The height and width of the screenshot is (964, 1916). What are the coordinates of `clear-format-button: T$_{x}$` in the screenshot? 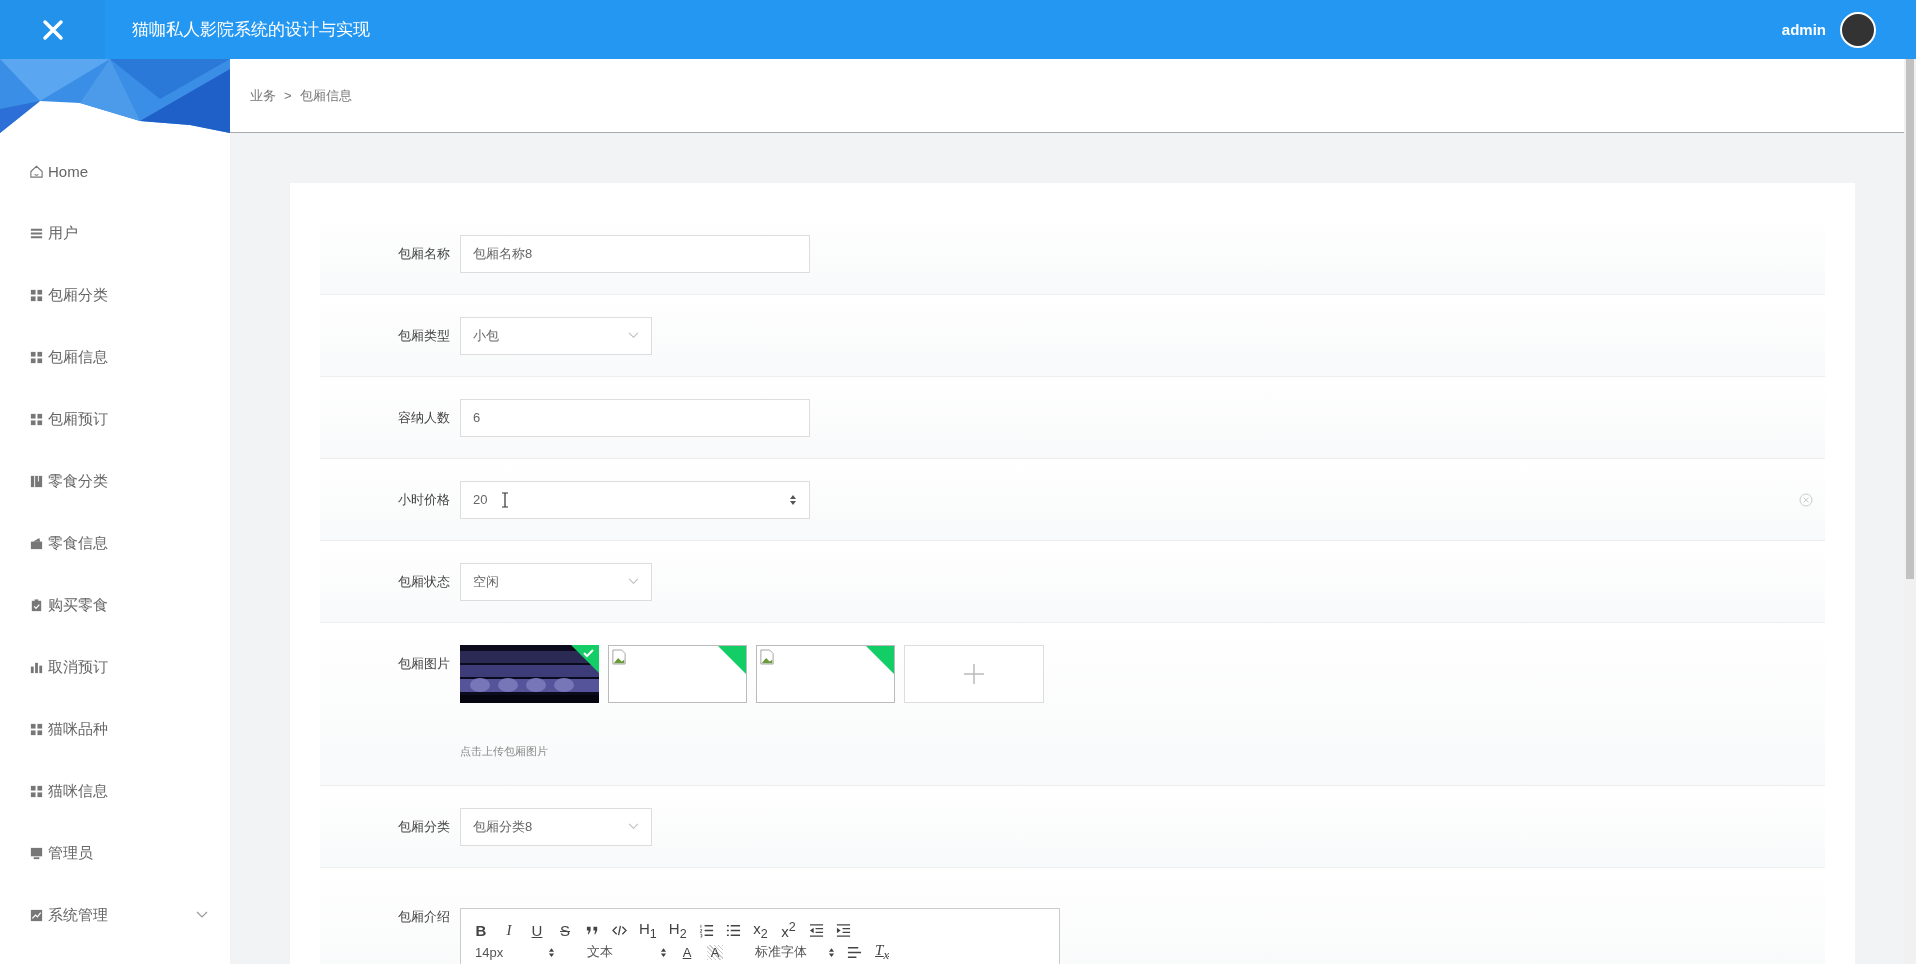 It's located at (882, 952).